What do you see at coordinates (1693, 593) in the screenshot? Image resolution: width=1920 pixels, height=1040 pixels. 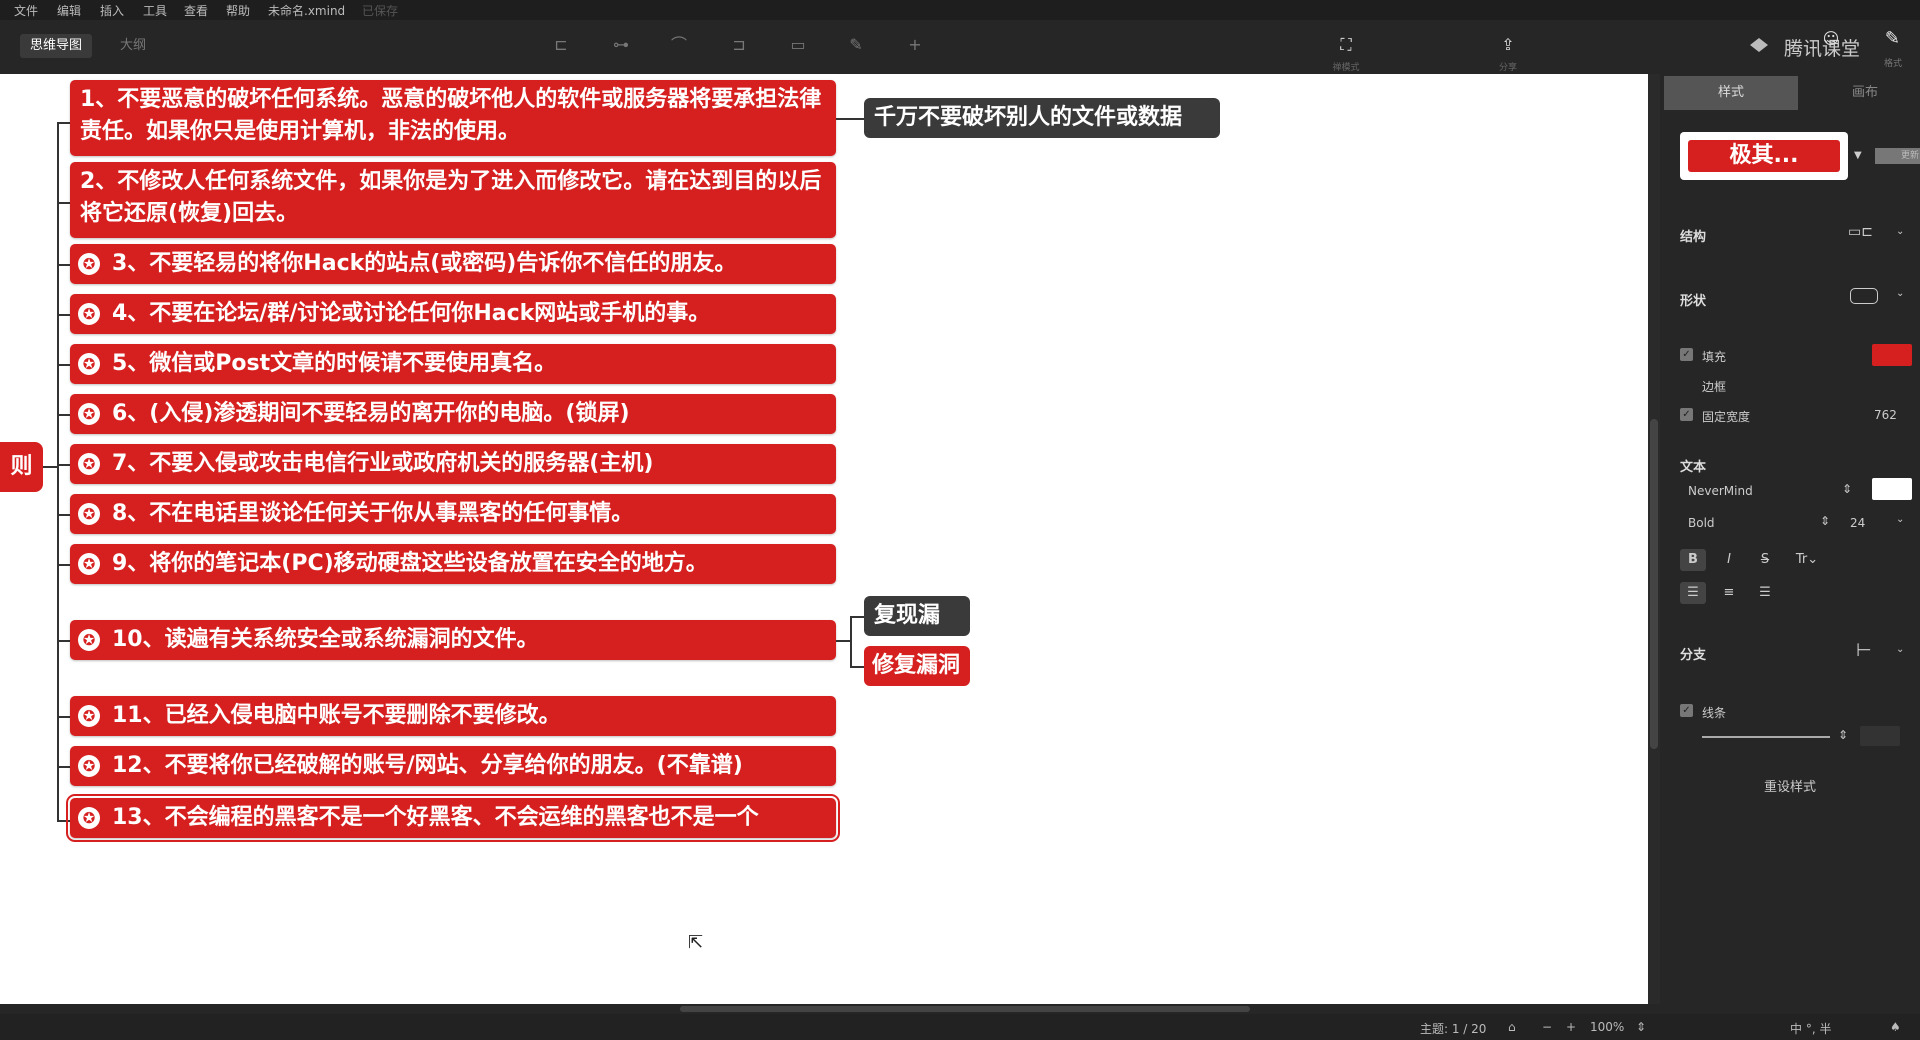 I see `align-left-button: ☰` at bounding box center [1693, 593].